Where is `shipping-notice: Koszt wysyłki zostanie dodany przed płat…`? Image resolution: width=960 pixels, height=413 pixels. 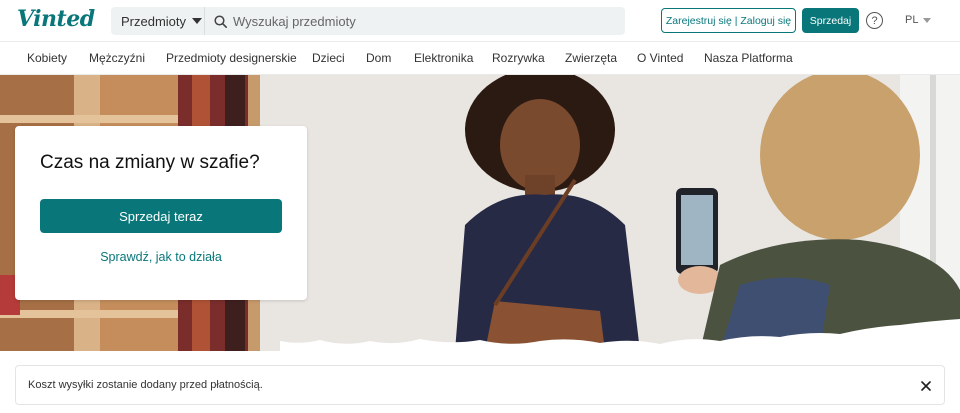 shipping-notice: Koszt wysyłki zostanie dodany przed płat… is located at coordinates (480, 385).